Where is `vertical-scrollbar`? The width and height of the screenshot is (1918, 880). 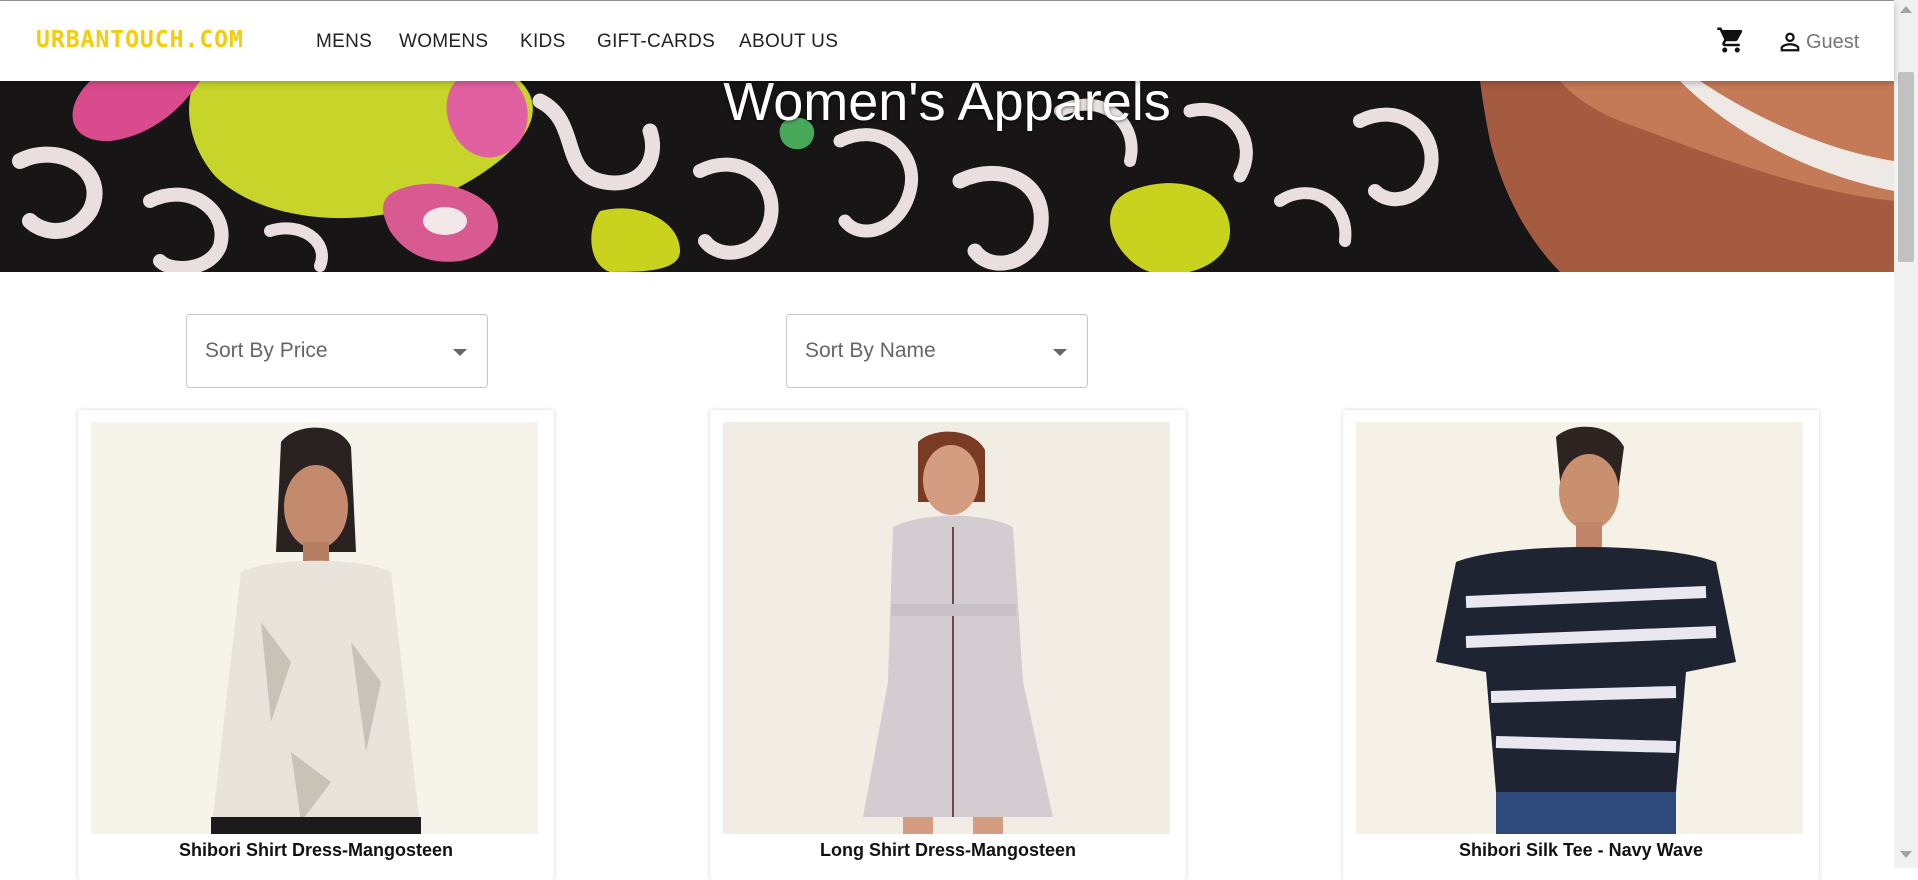 vertical-scrollbar is located at coordinates (1906, 434).